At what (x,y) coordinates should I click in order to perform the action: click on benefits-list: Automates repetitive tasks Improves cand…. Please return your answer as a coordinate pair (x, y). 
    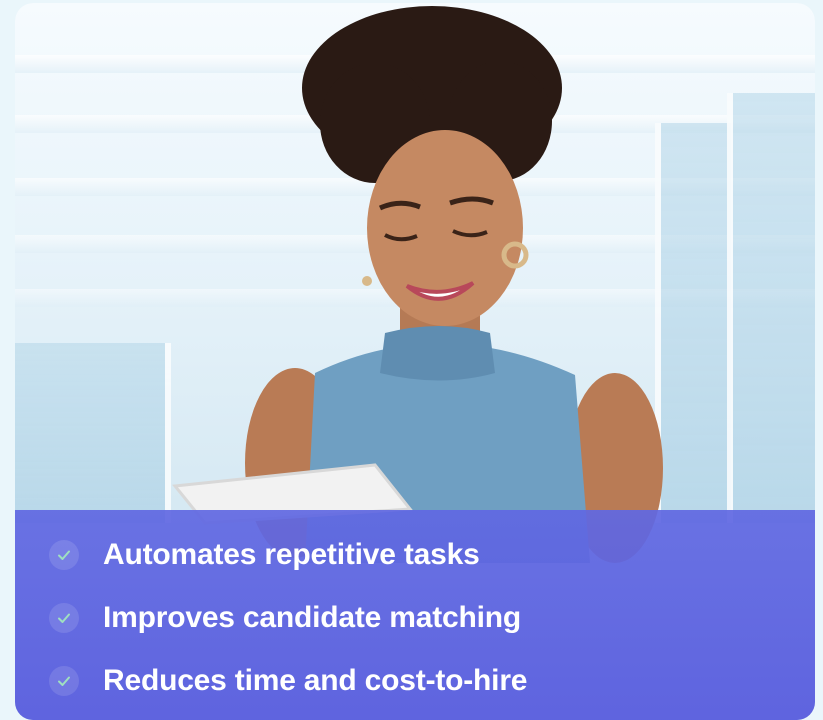
    Looking at the image, I should click on (288, 628).